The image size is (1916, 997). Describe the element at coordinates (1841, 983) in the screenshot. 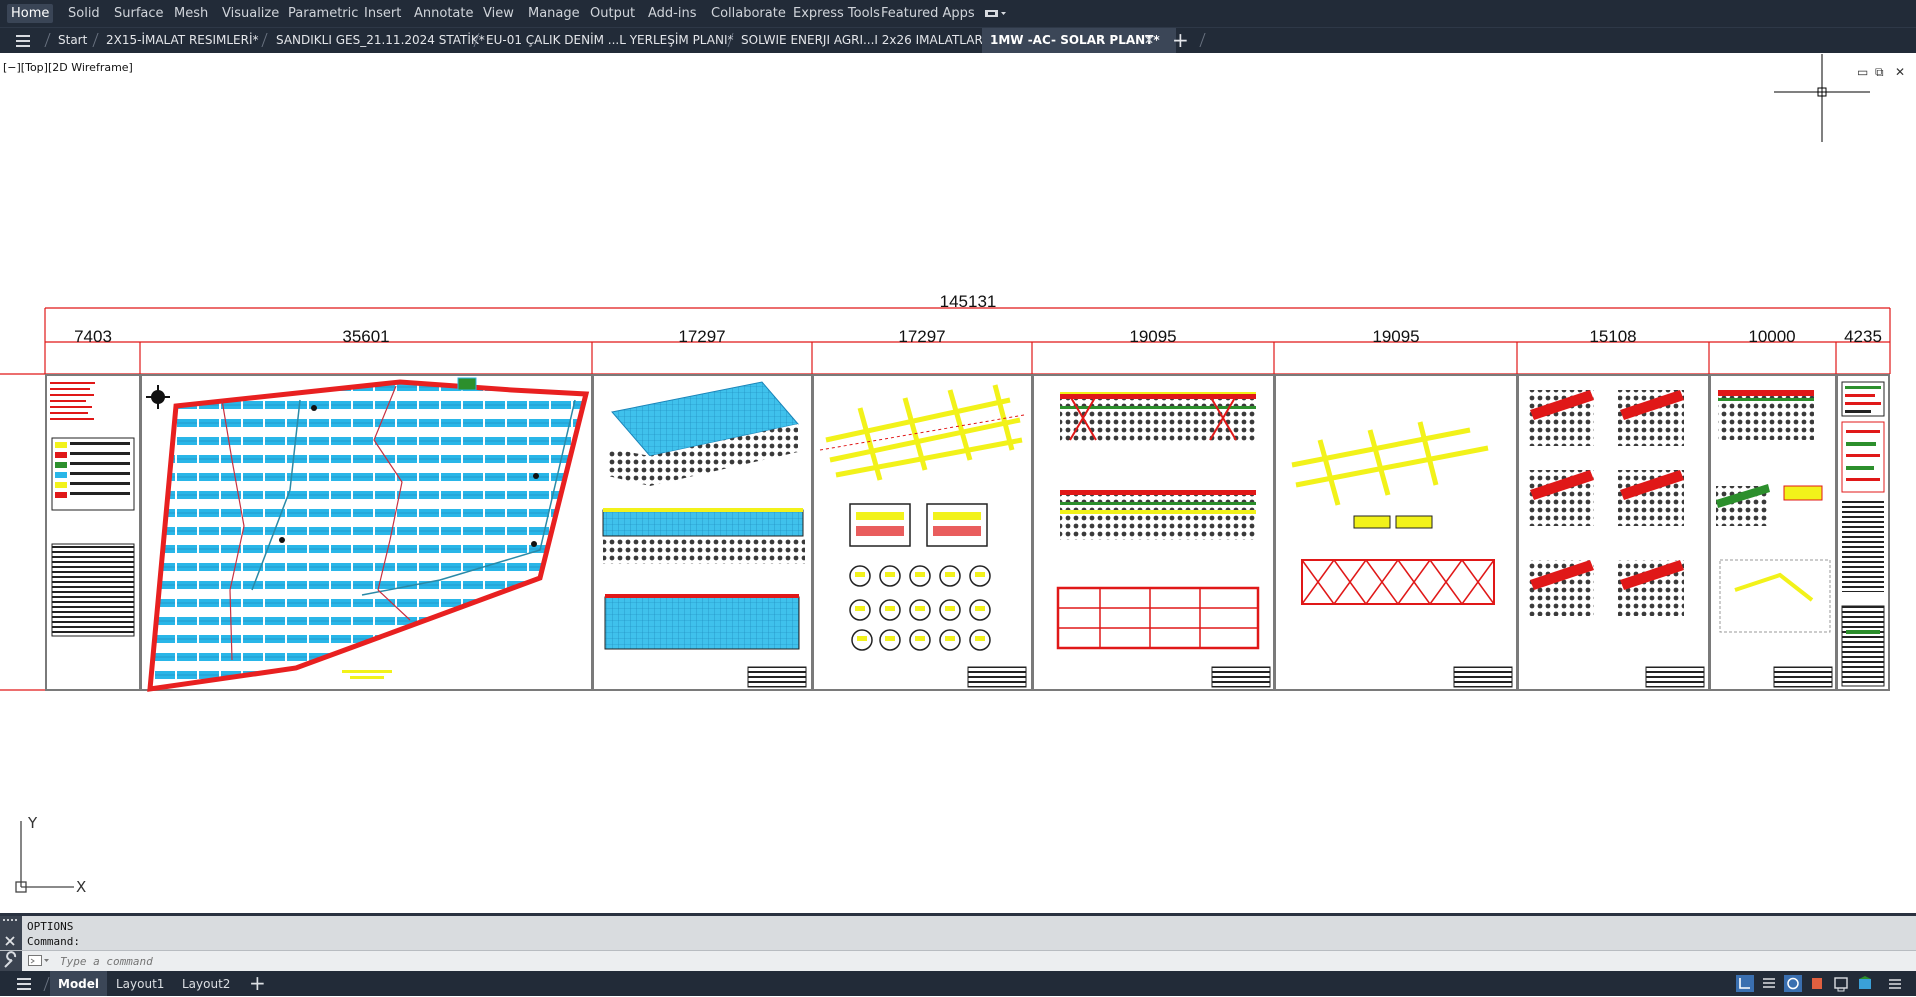

I see `polar-tracking-icon` at that location.